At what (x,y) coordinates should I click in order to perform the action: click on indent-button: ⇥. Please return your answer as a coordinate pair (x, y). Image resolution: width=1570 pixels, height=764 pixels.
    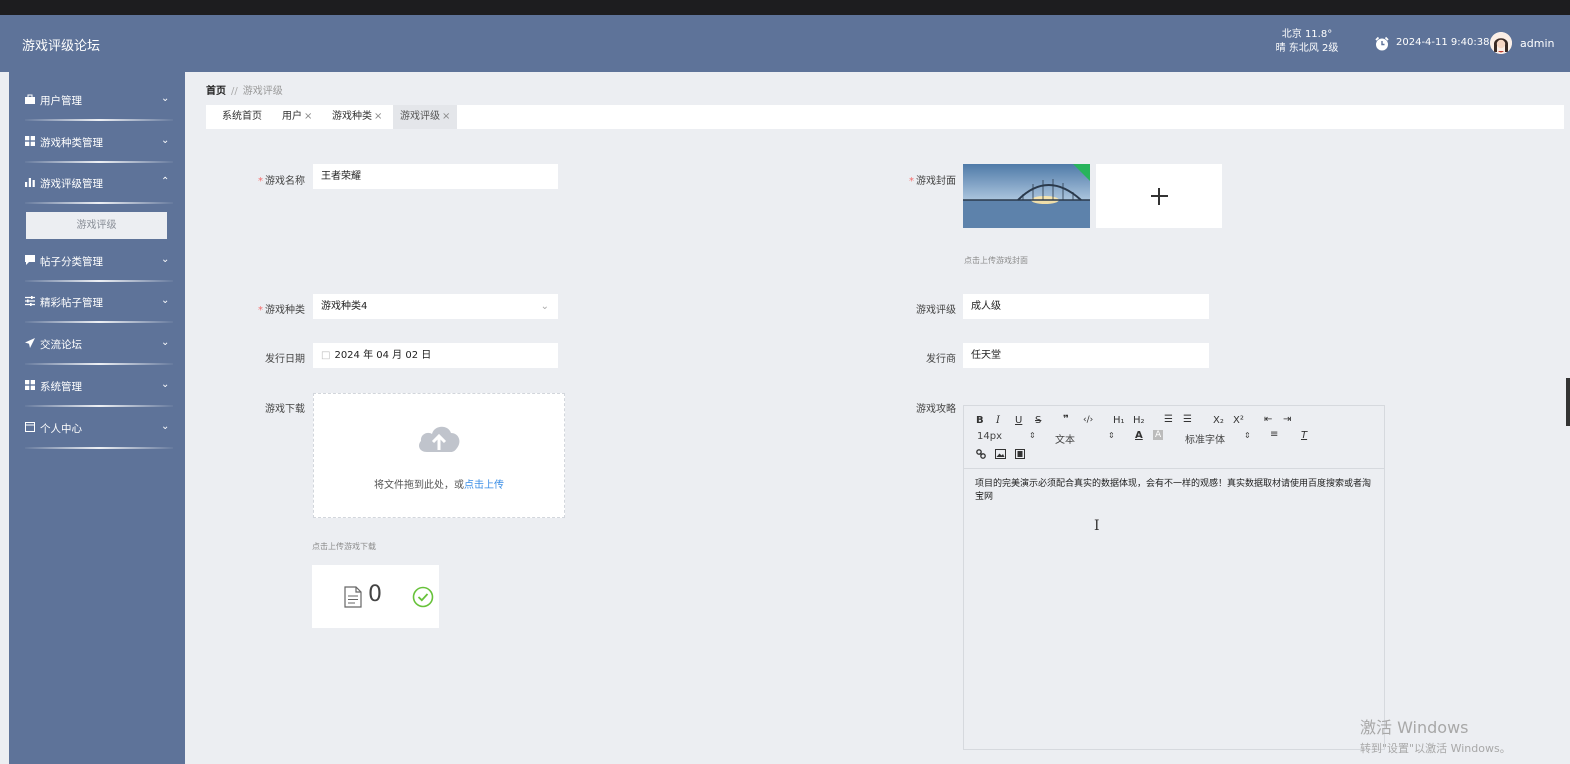
    Looking at the image, I should click on (1287, 419).